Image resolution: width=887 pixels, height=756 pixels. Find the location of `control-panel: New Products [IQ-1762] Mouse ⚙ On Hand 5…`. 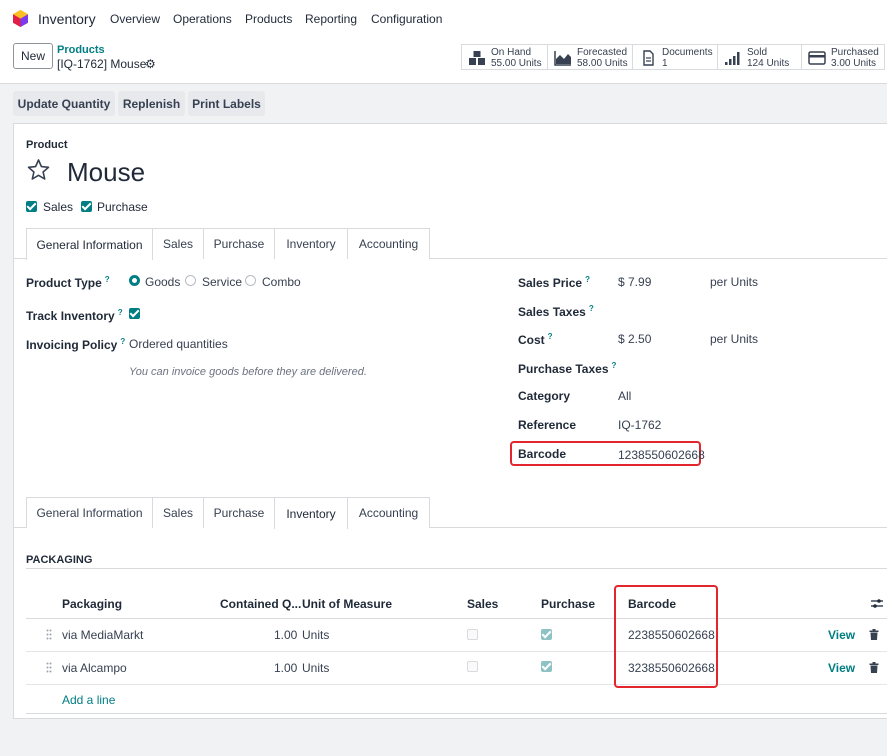

control-panel: New Products [IQ-1762] Mouse ⚙ On Hand 5… is located at coordinates (443, 61).